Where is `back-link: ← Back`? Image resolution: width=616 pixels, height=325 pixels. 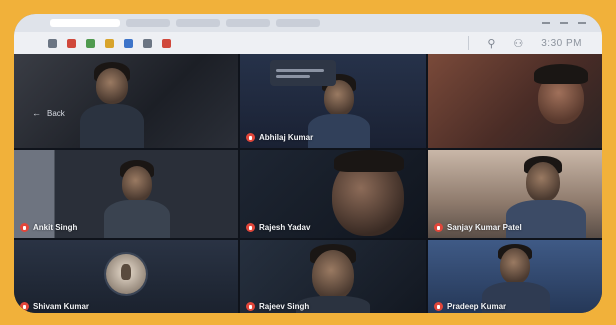
back-link: ← Back is located at coordinates (48, 113).